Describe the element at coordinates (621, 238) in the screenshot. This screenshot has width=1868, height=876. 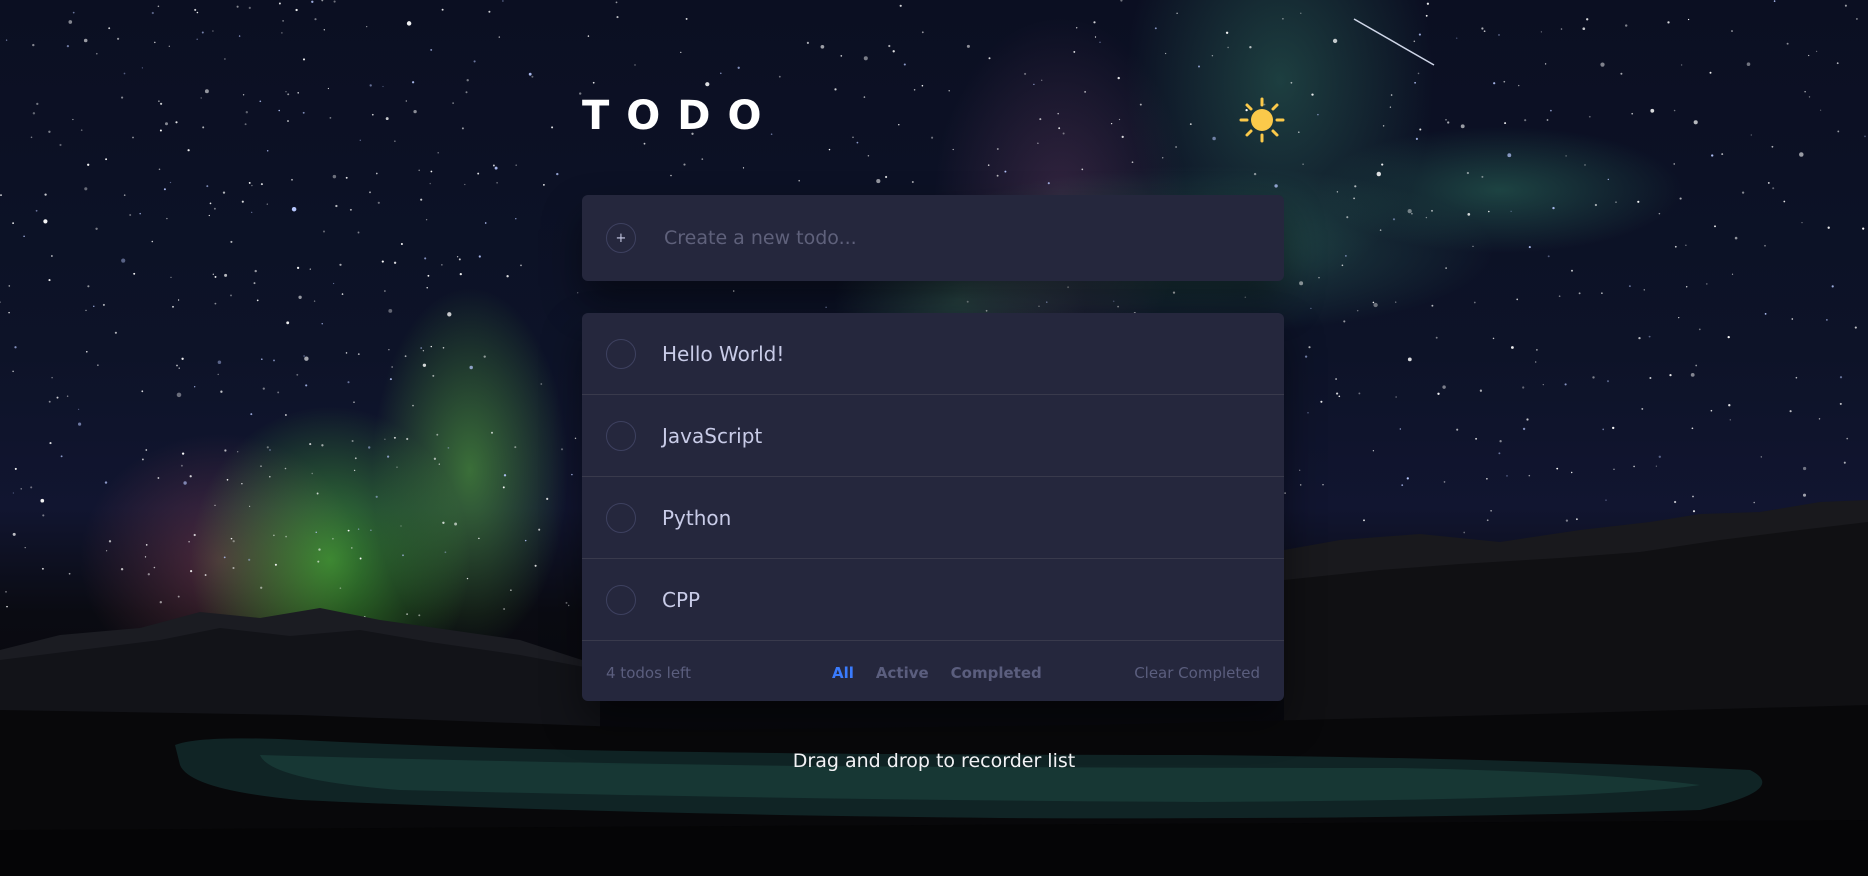
I see `add-todo-button: +` at that location.